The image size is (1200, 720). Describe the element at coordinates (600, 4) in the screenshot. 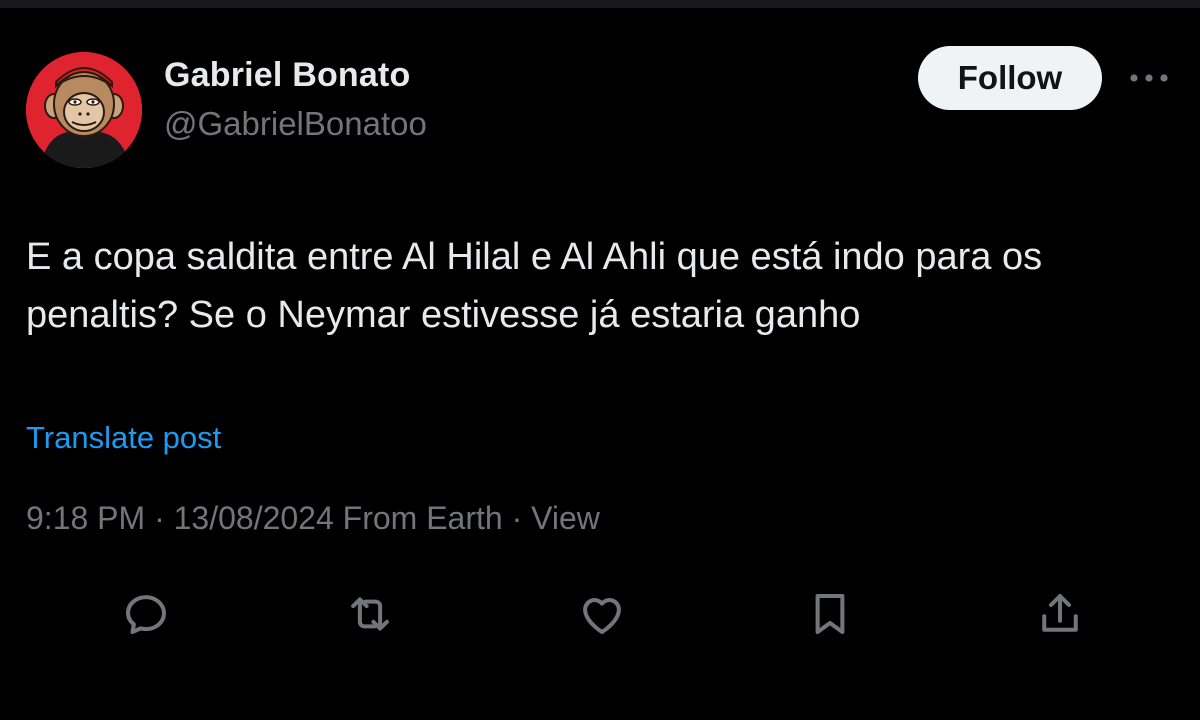

I see `top-edge-bar` at that location.